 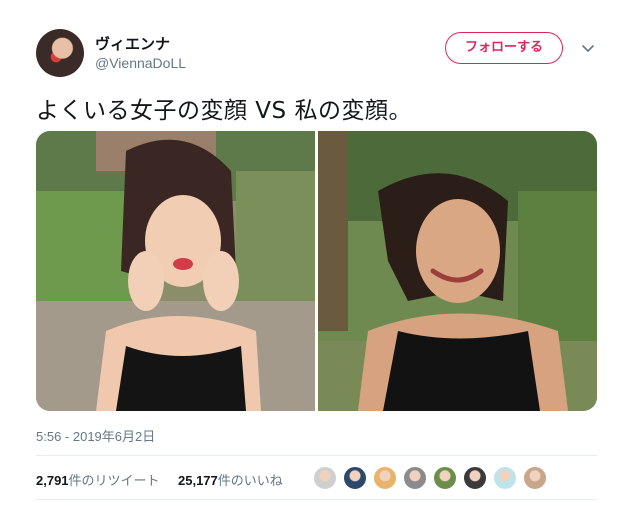 I want to click on user-handle: @ViennaDoLL, so click(x=140, y=63).